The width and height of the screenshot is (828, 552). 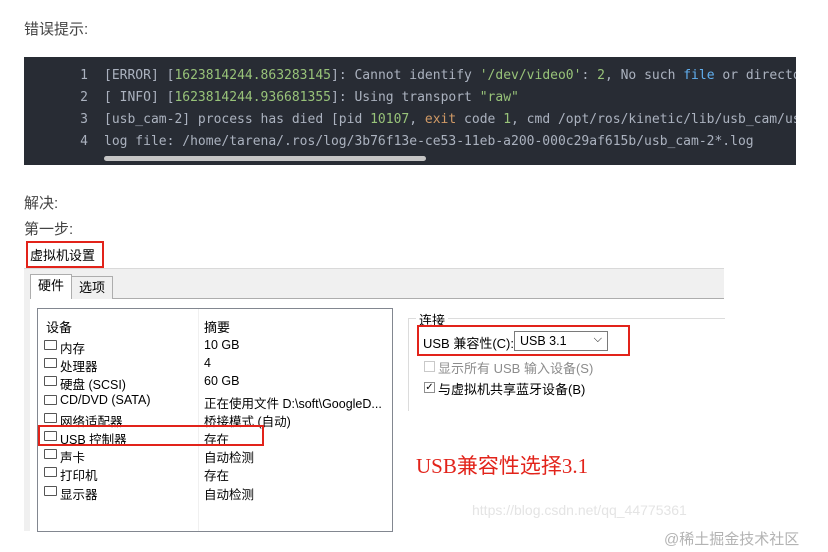 What do you see at coordinates (429, 366) in the screenshot?
I see `show-all-usb-checkbox` at bounding box center [429, 366].